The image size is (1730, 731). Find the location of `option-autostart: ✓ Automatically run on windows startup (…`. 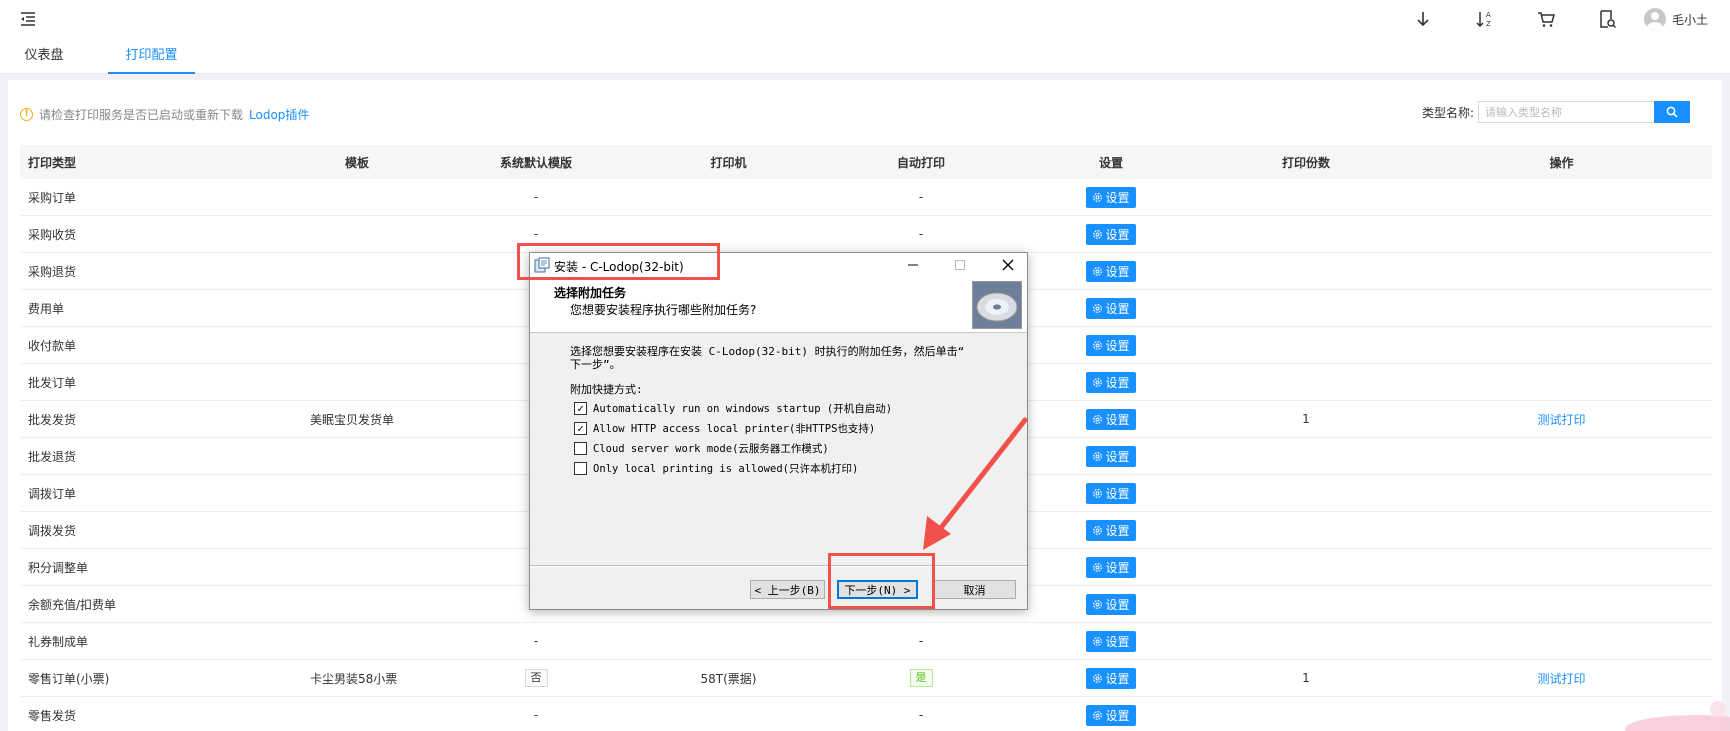

option-autostart: ✓ Automatically run on windows startup (… is located at coordinates (733, 408).